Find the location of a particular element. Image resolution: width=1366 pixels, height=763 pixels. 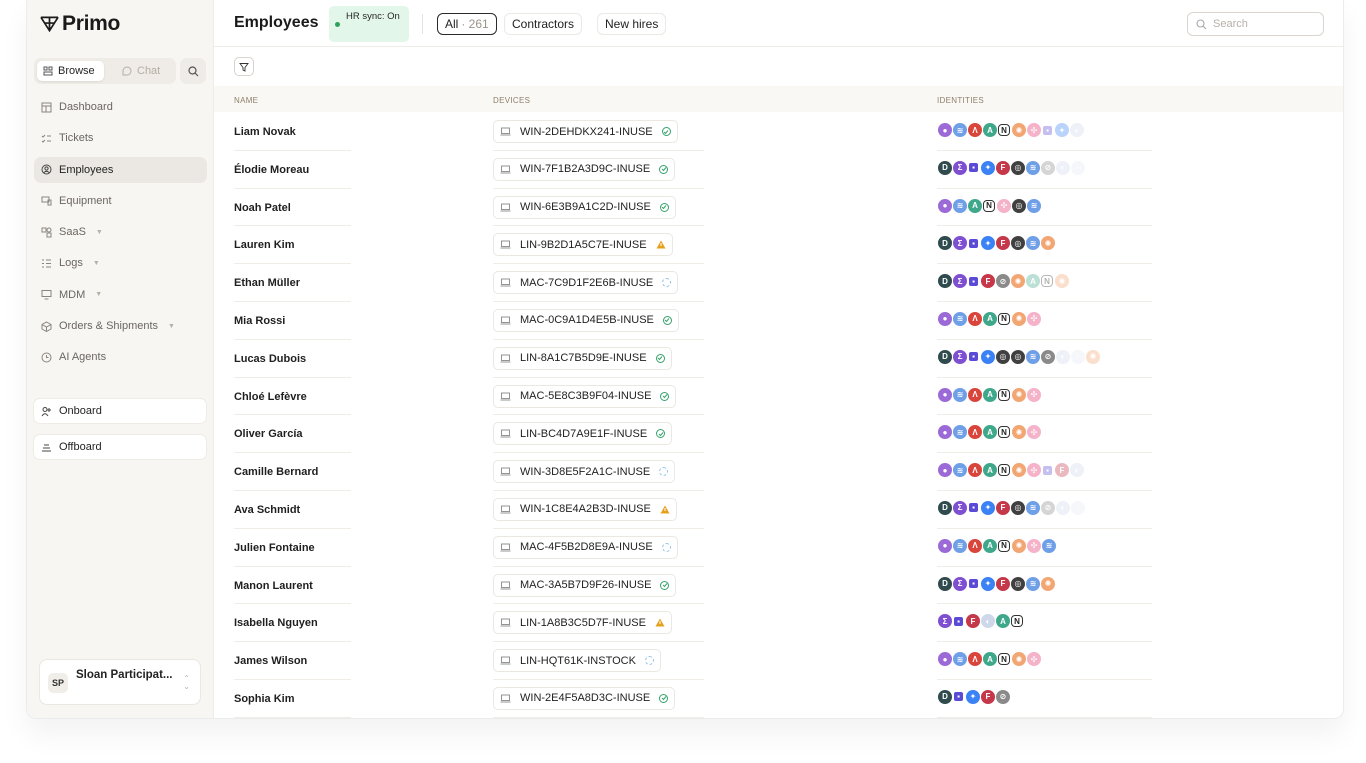

device-chip: LIN-HQT61K-INSTOCK is located at coordinates (577, 661).